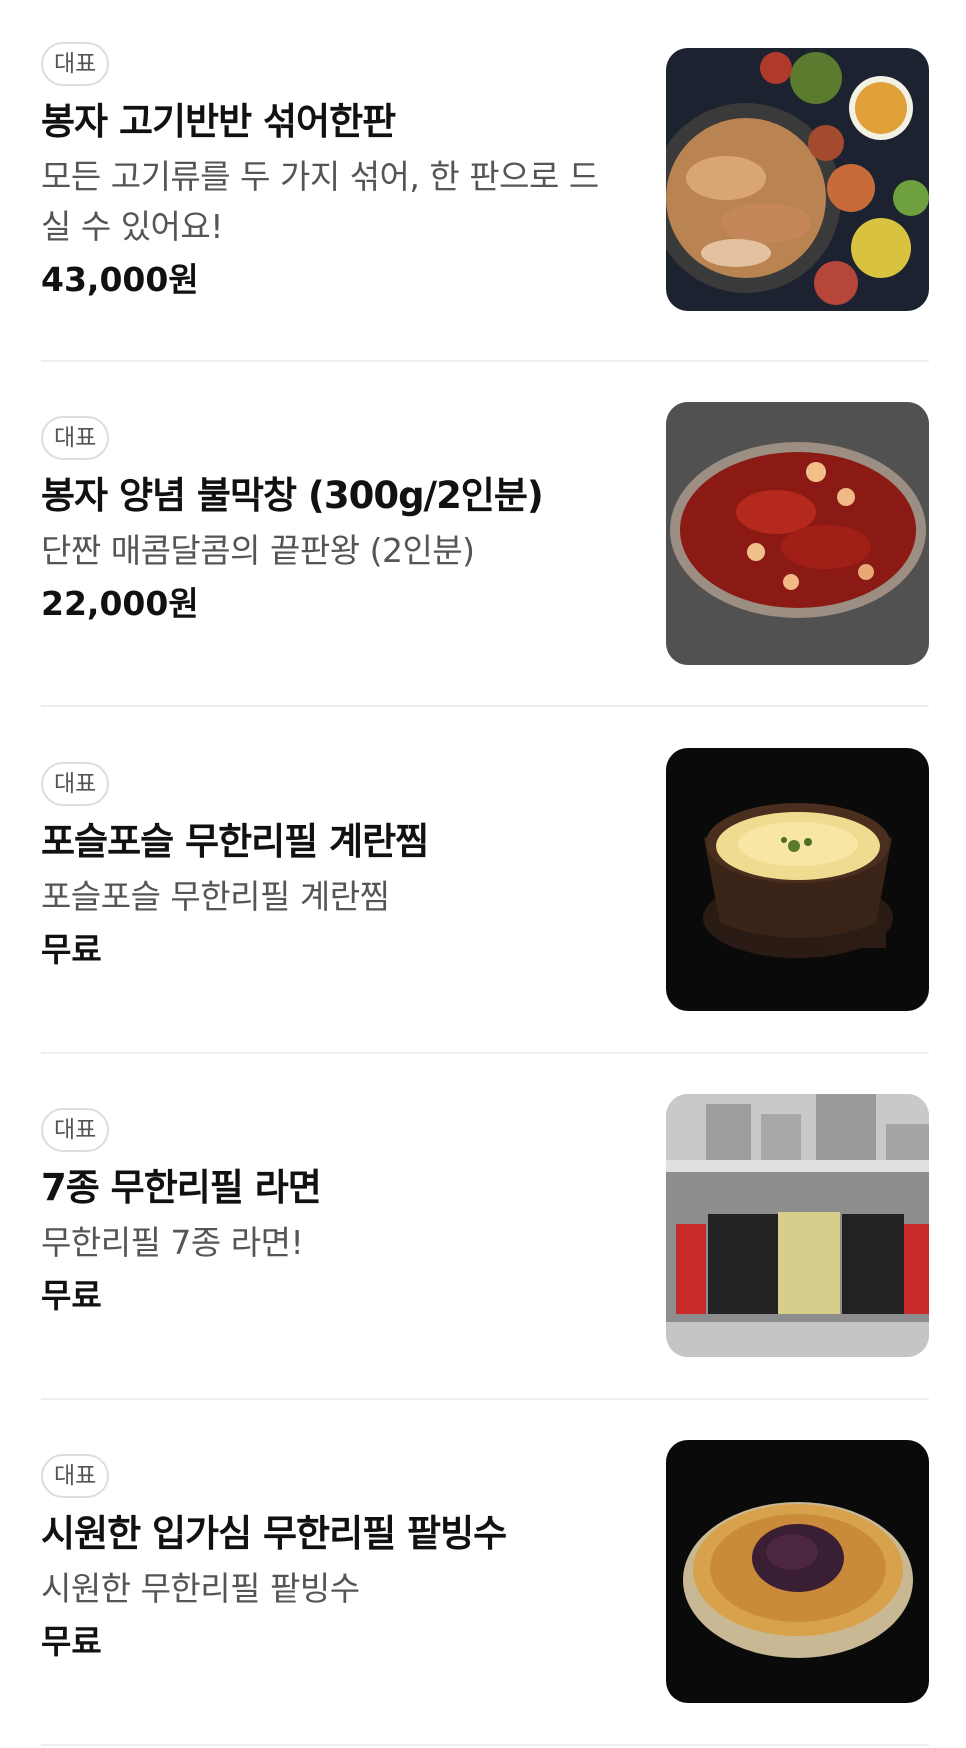  What do you see at coordinates (336, 1559) in the screenshot?
I see `menu-item-text: 대표 시원한 입가심 무한리필 팥빙수 시원한 무한리필 팥빙수 무료` at bounding box center [336, 1559].